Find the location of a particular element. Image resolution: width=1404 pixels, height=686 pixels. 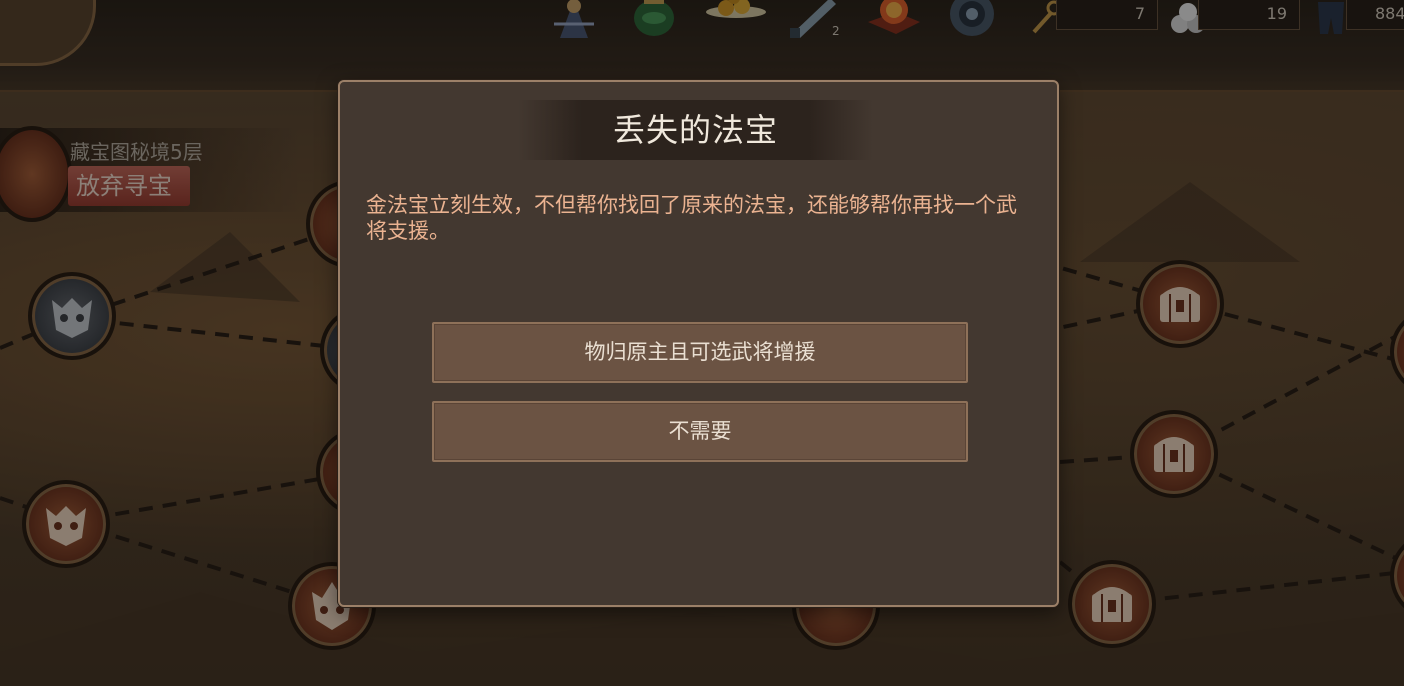

return-and-reinforce-button: 物归原主且可选武将增援 is located at coordinates (700, 352).